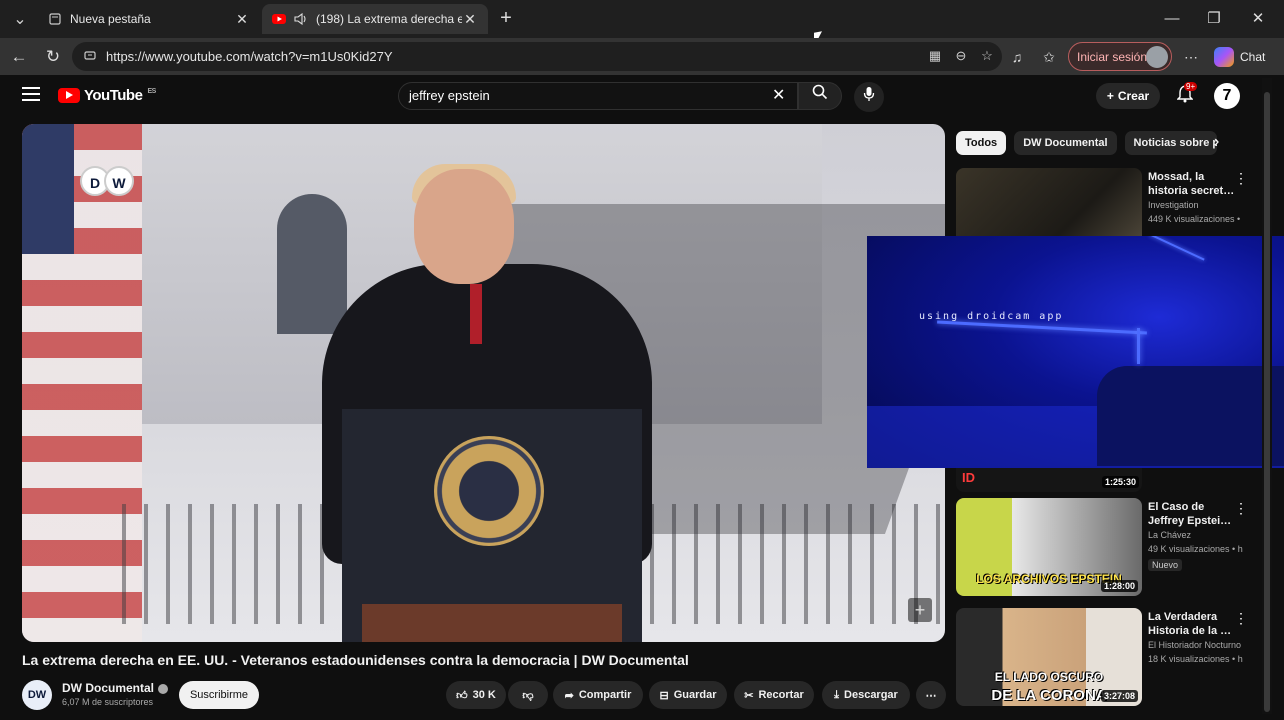 The height and width of the screenshot is (720, 1284). I want to click on download-button: ⤓ Descargar, so click(866, 695).